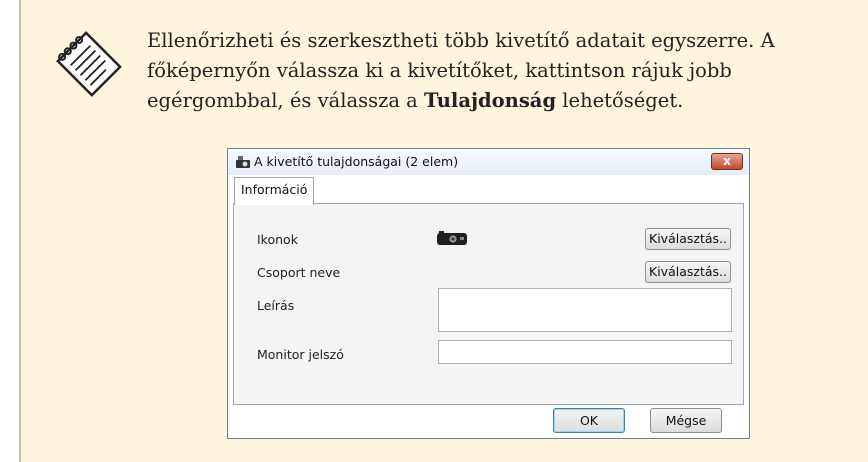  I want to click on note-line-3: egérgombbal, és válassza a, so click(286, 100).